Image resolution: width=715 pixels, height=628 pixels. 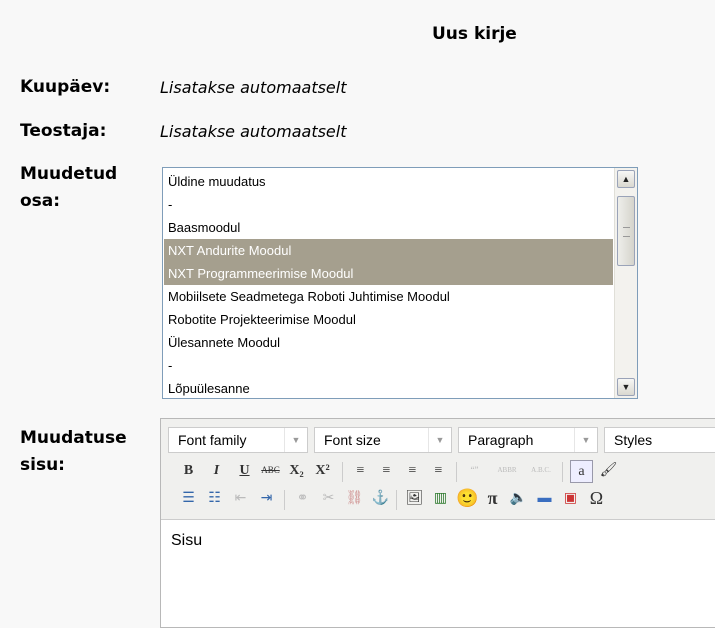 I want to click on listbox-scrollbar: ▲ ▼, so click(x=625, y=283).